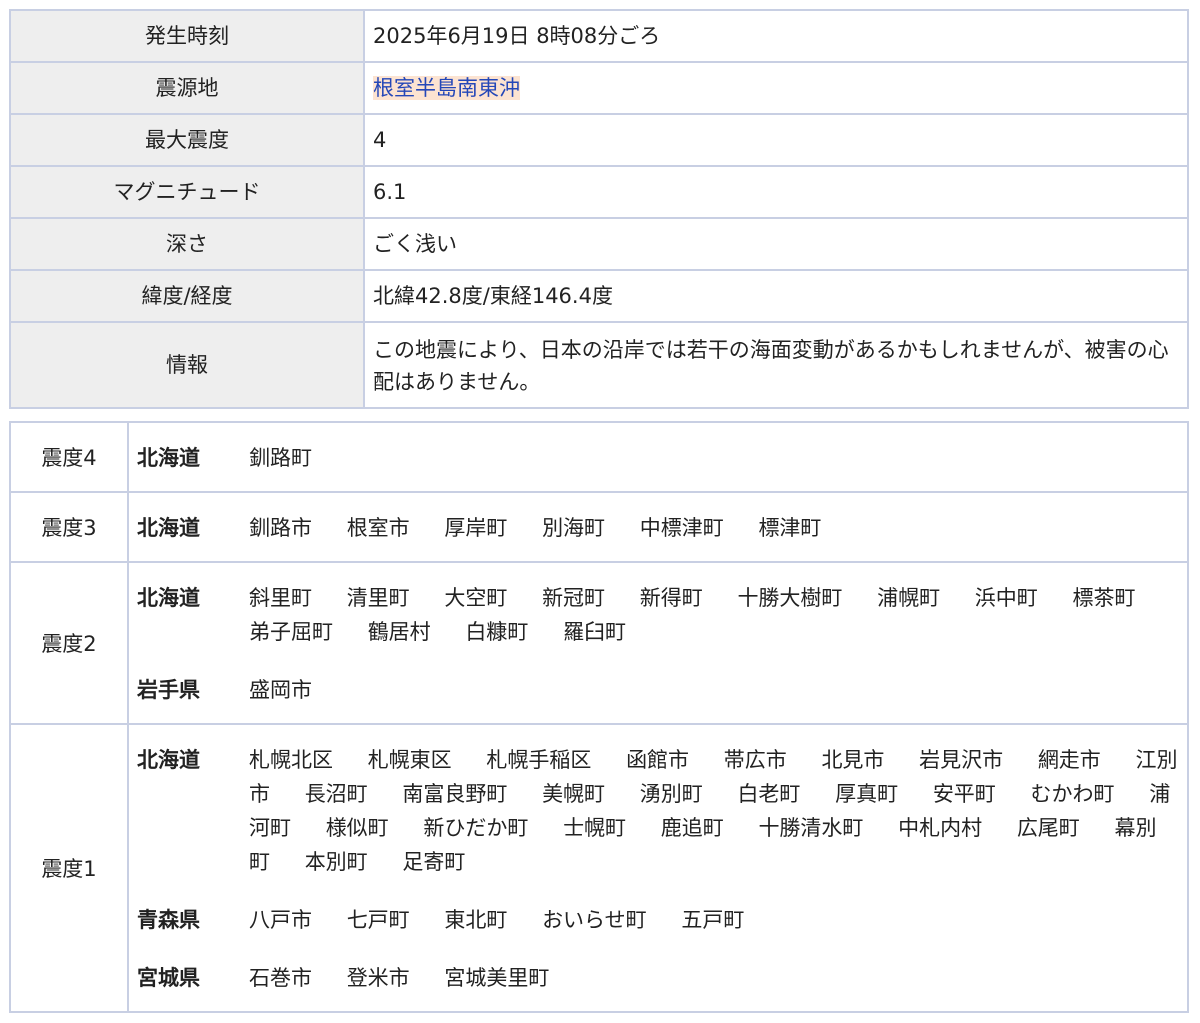 This screenshot has width=1200, height=1023. What do you see at coordinates (940, 828) in the screenshot?
I see `city-name: 中札内村` at bounding box center [940, 828].